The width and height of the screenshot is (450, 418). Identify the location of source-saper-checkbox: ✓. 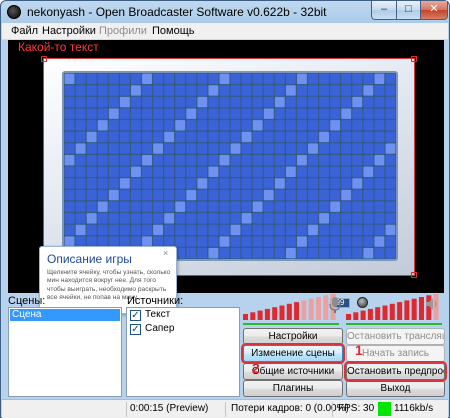
(135, 329).